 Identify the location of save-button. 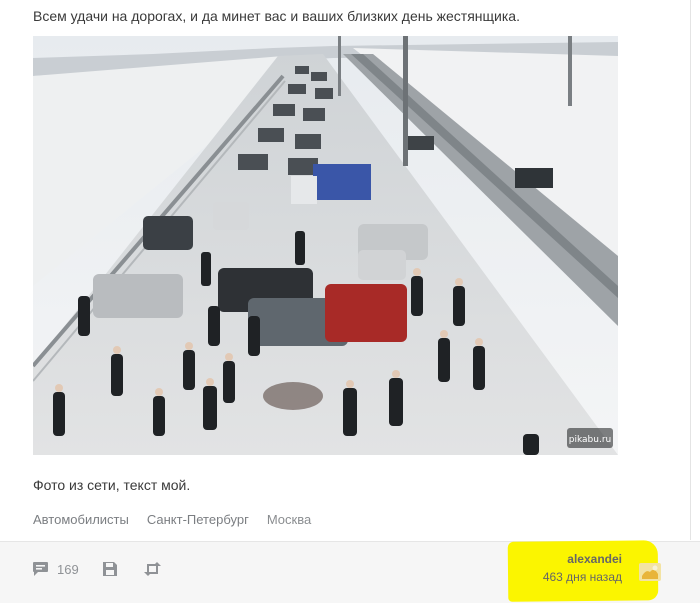
(110, 569).